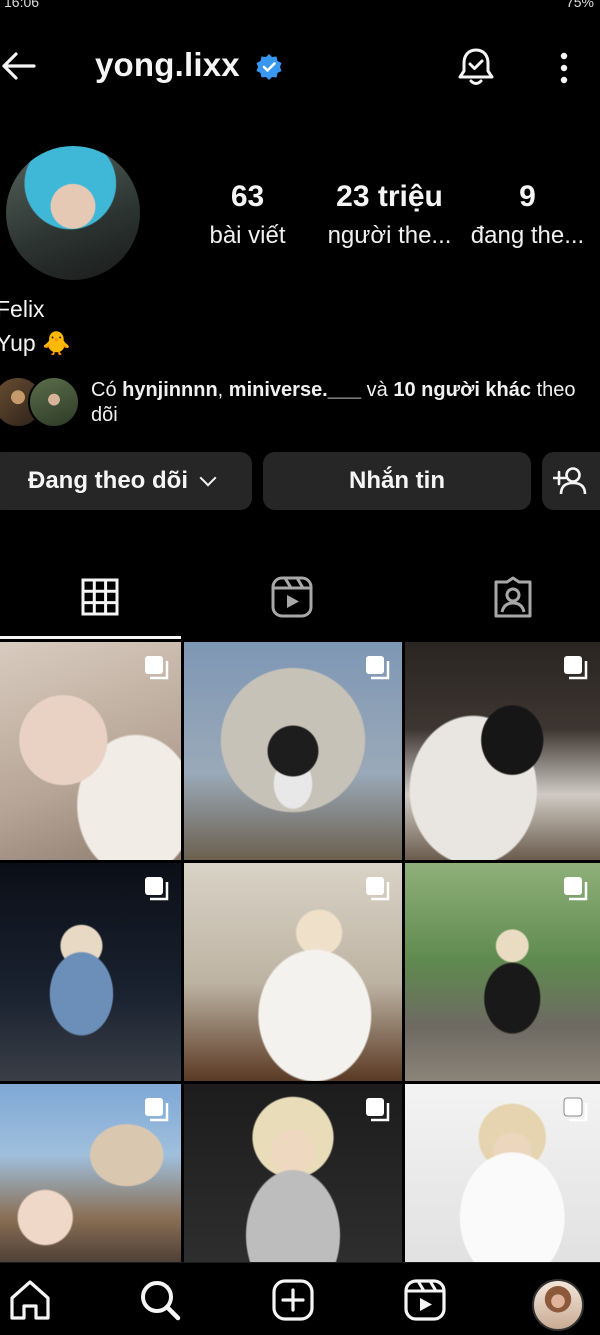 This screenshot has height=1335, width=600. I want to click on home-icon, so click(30, 1302).